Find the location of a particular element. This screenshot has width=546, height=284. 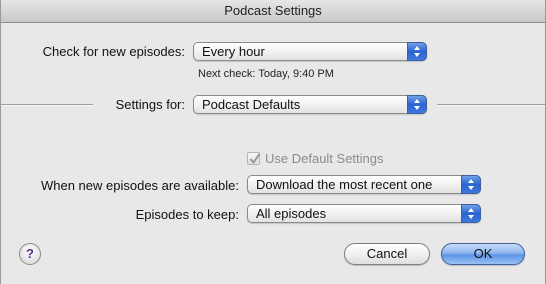

episodes-to-keep-label: Episodes to keep: is located at coordinates (187, 214).